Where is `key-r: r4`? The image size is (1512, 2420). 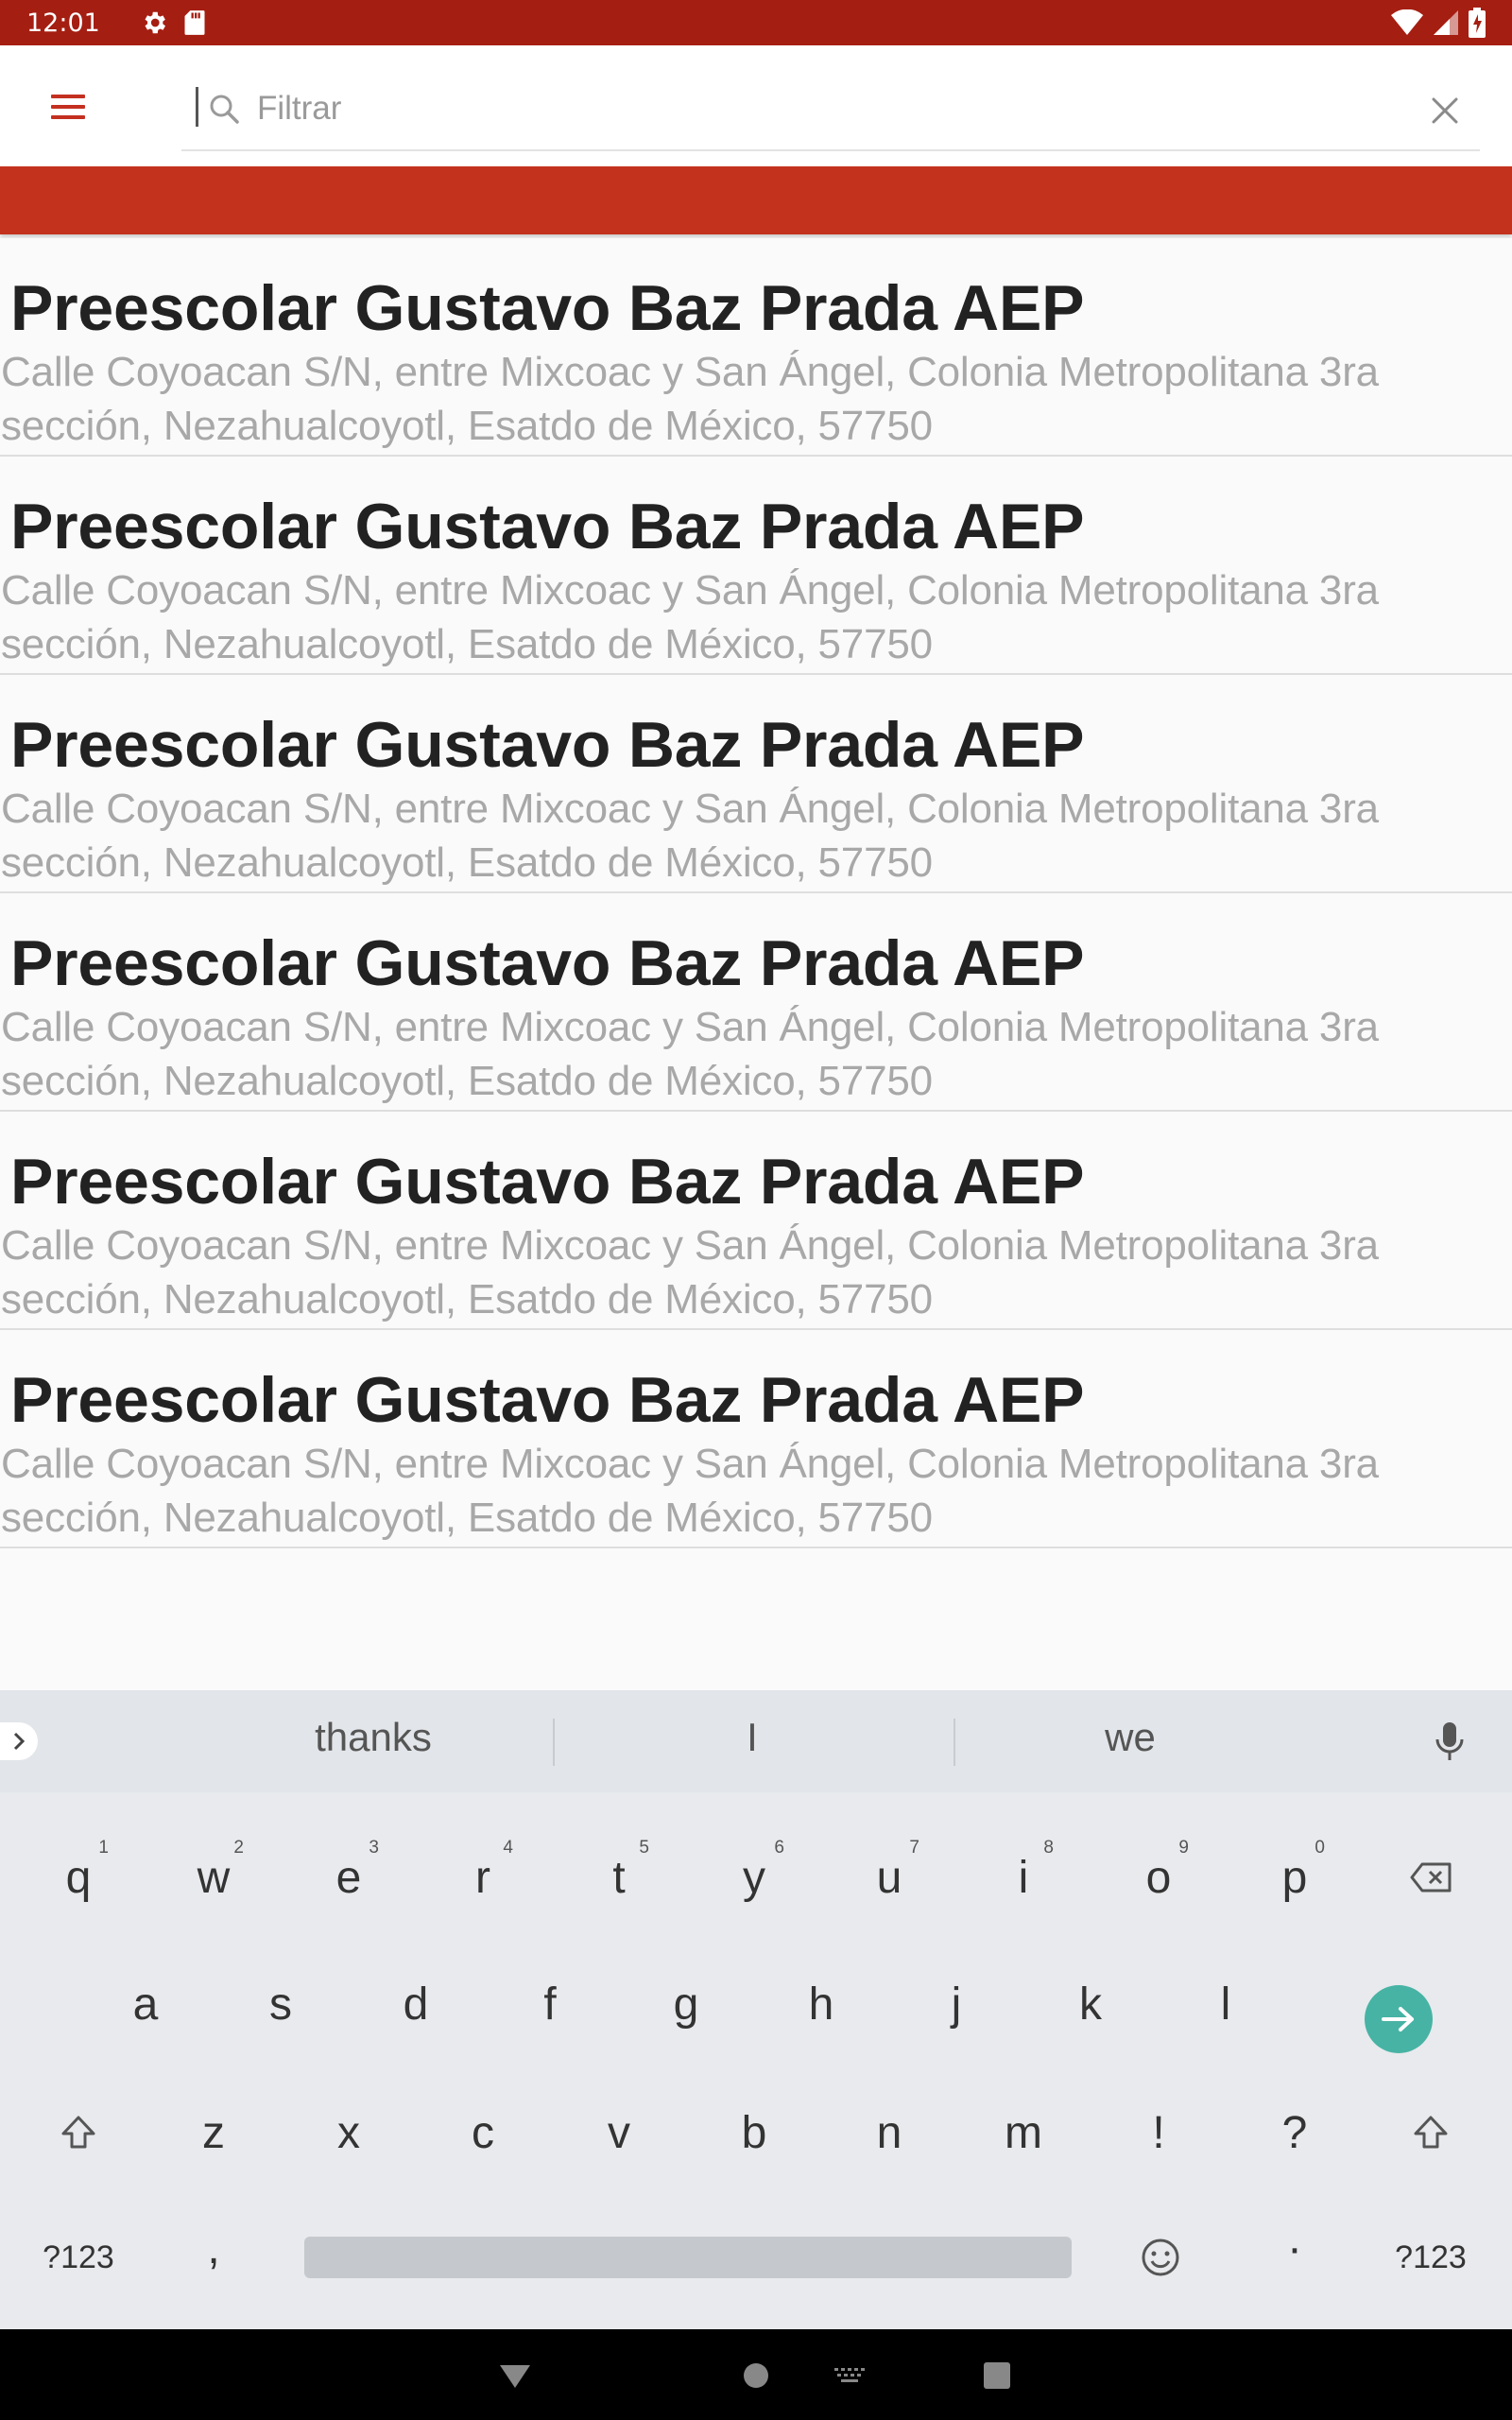
key-r: r4 is located at coordinates (483, 1878).